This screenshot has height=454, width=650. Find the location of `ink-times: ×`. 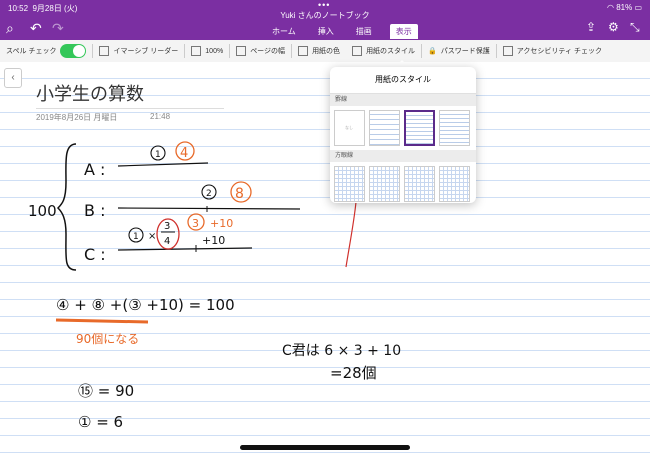

ink-times: × is located at coordinates (152, 236).